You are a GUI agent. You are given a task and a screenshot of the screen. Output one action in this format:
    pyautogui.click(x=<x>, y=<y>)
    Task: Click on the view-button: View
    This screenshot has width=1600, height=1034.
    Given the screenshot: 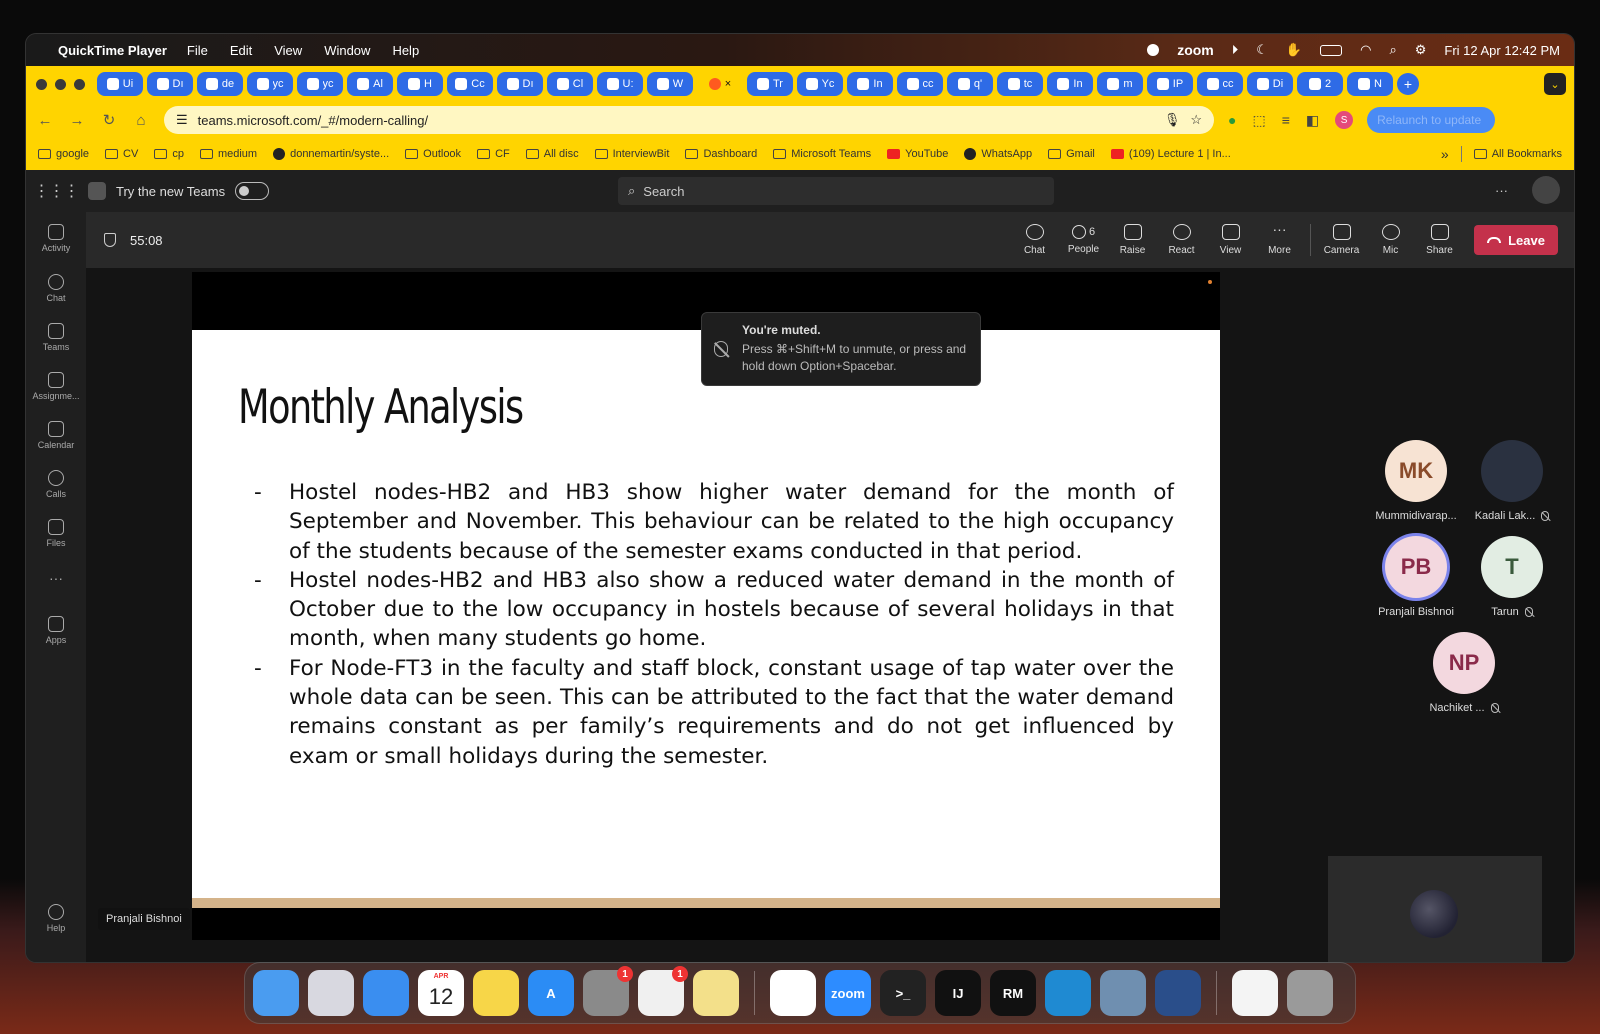 What is the action you would take?
    pyautogui.click(x=1230, y=240)
    